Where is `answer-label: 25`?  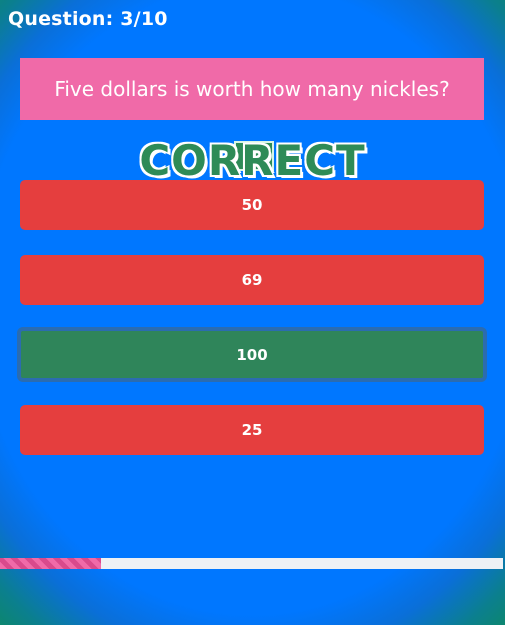
answer-label: 25 is located at coordinates (252, 430).